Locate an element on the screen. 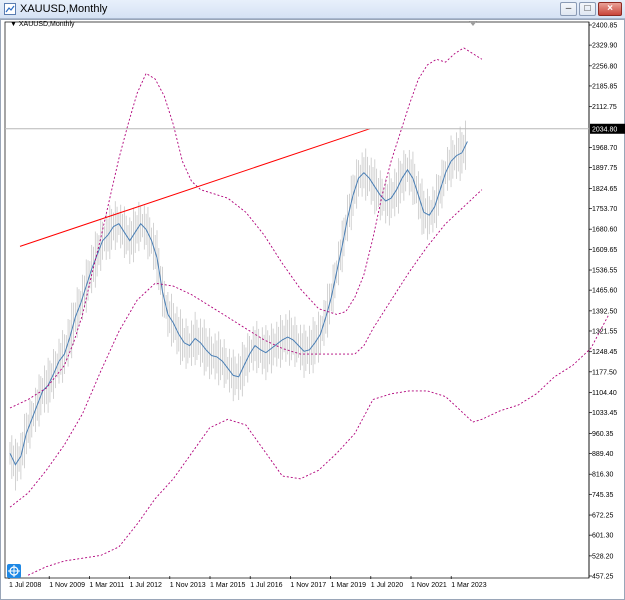  y-tick-label: 1897.75 is located at coordinates (604, 168).